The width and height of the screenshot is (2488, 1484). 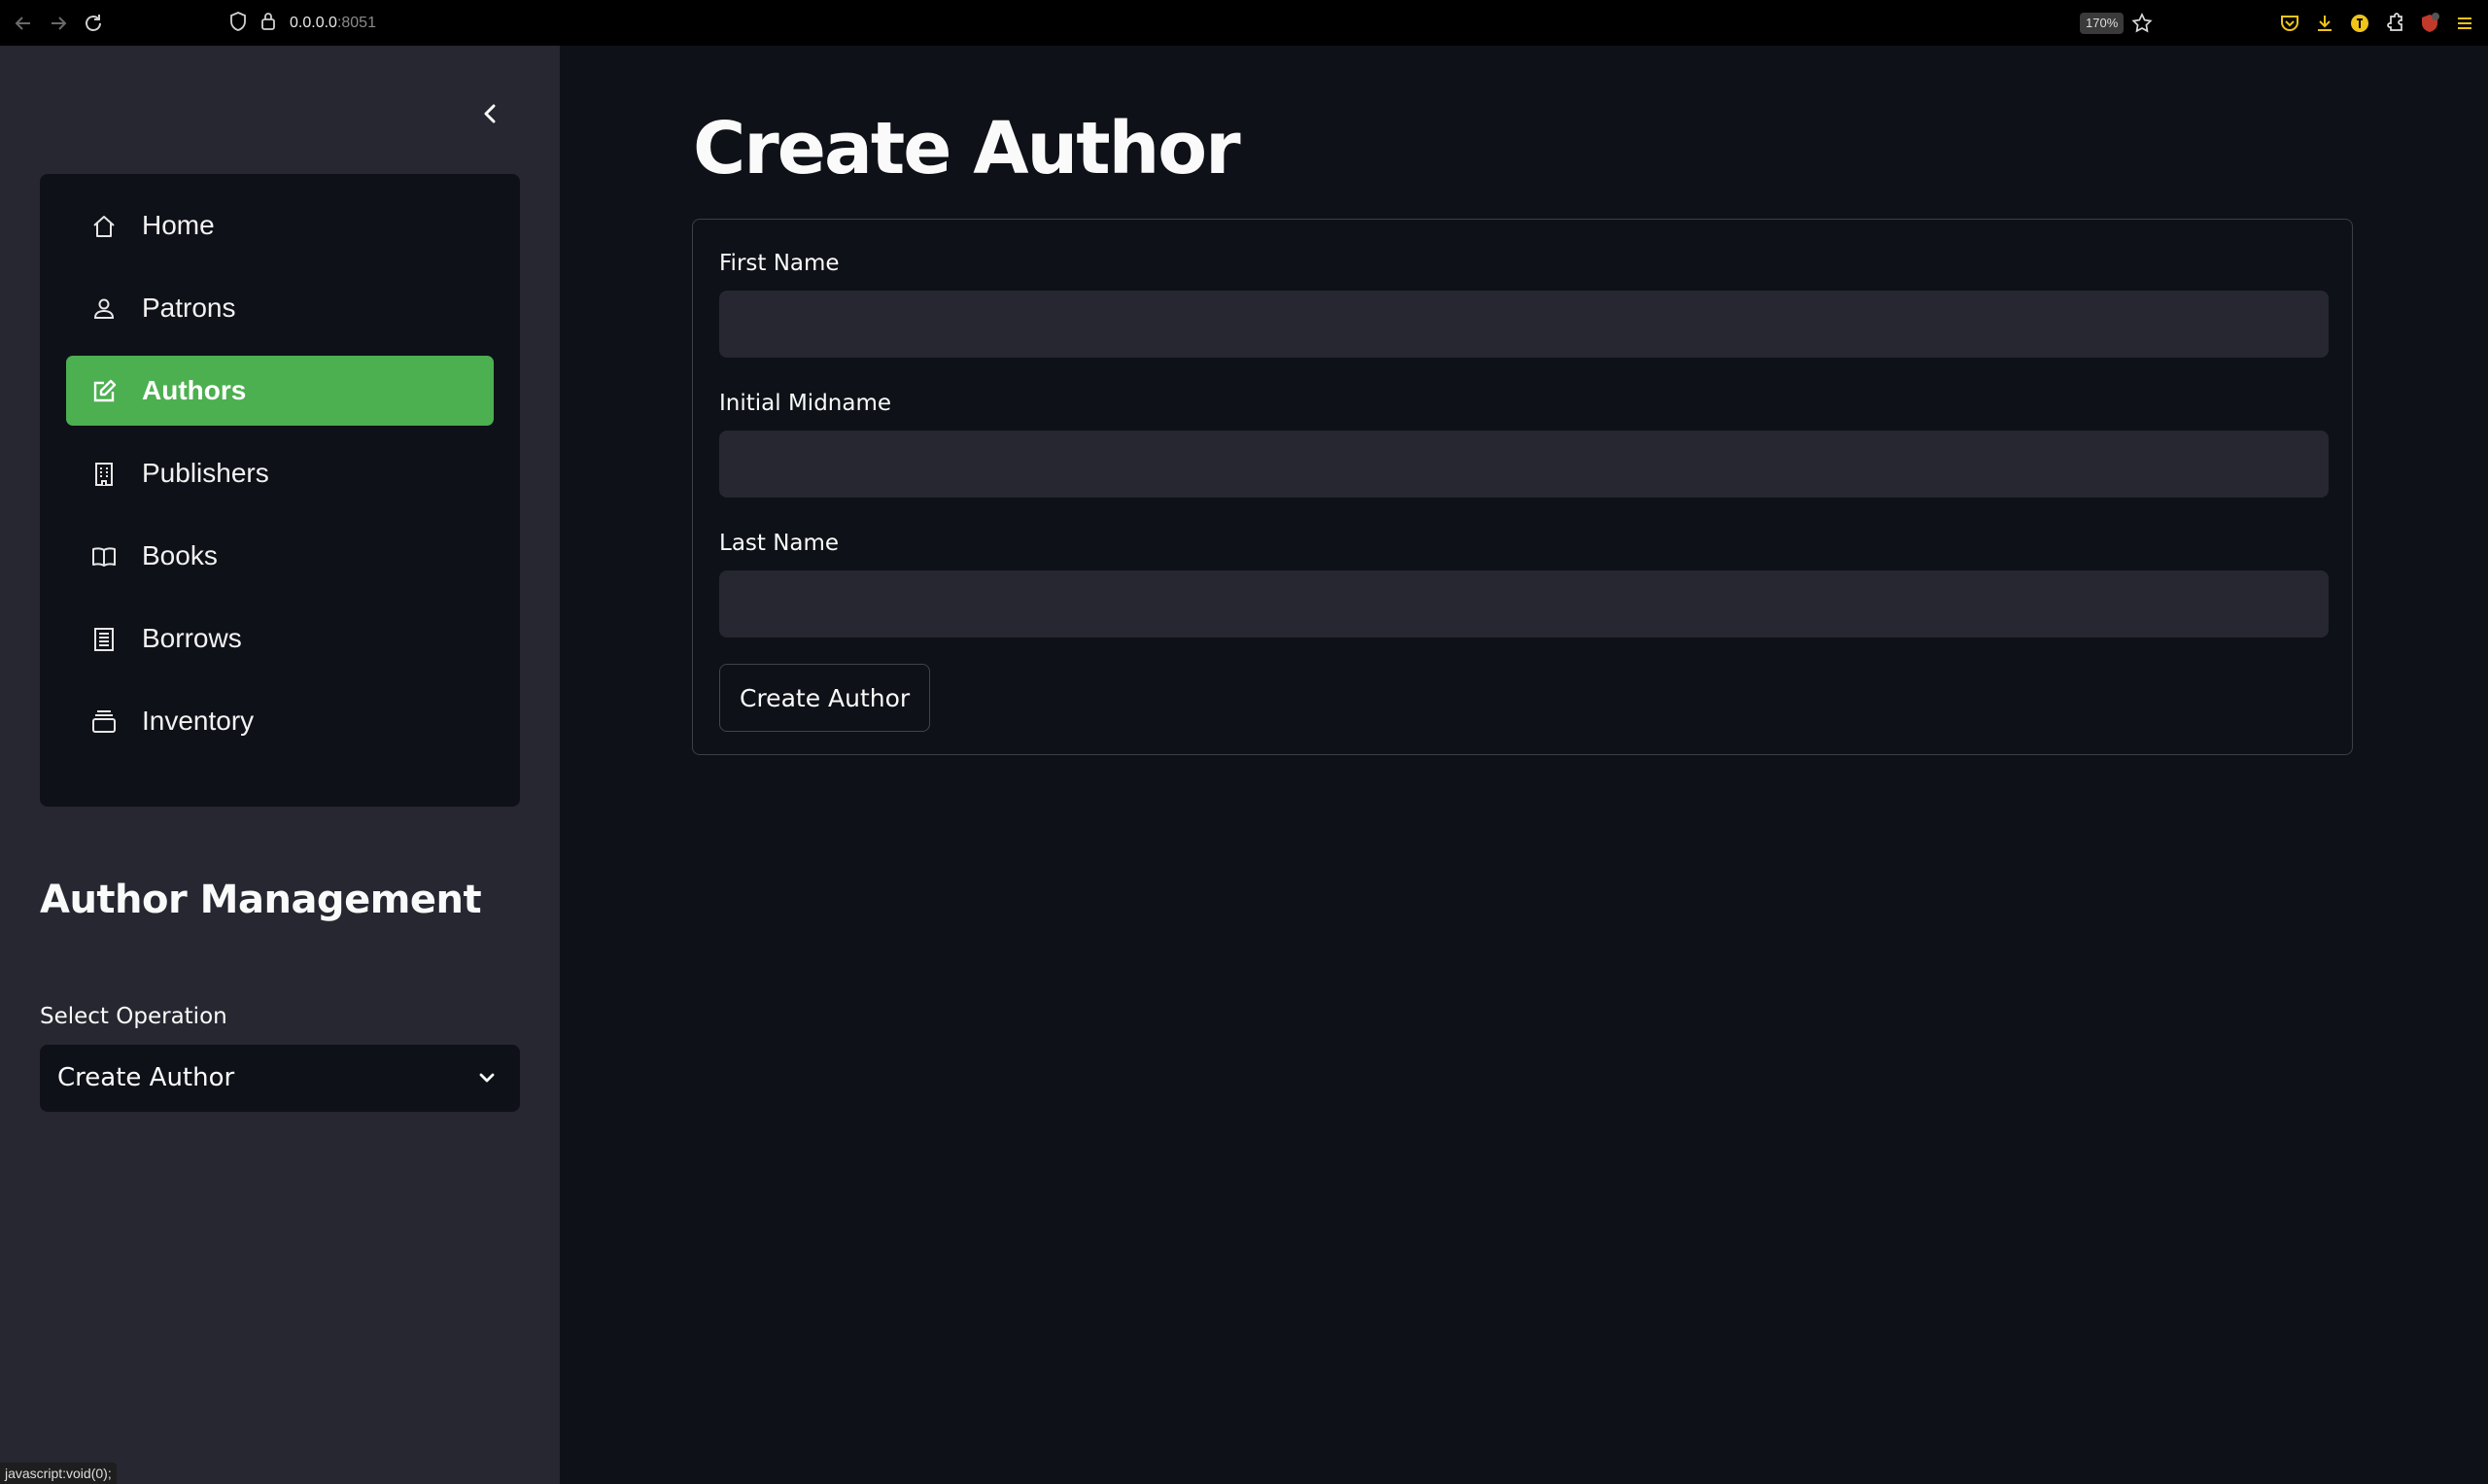 What do you see at coordinates (2394, 23) in the screenshot?
I see `extensions-puzzle-icon` at bounding box center [2394, 23].